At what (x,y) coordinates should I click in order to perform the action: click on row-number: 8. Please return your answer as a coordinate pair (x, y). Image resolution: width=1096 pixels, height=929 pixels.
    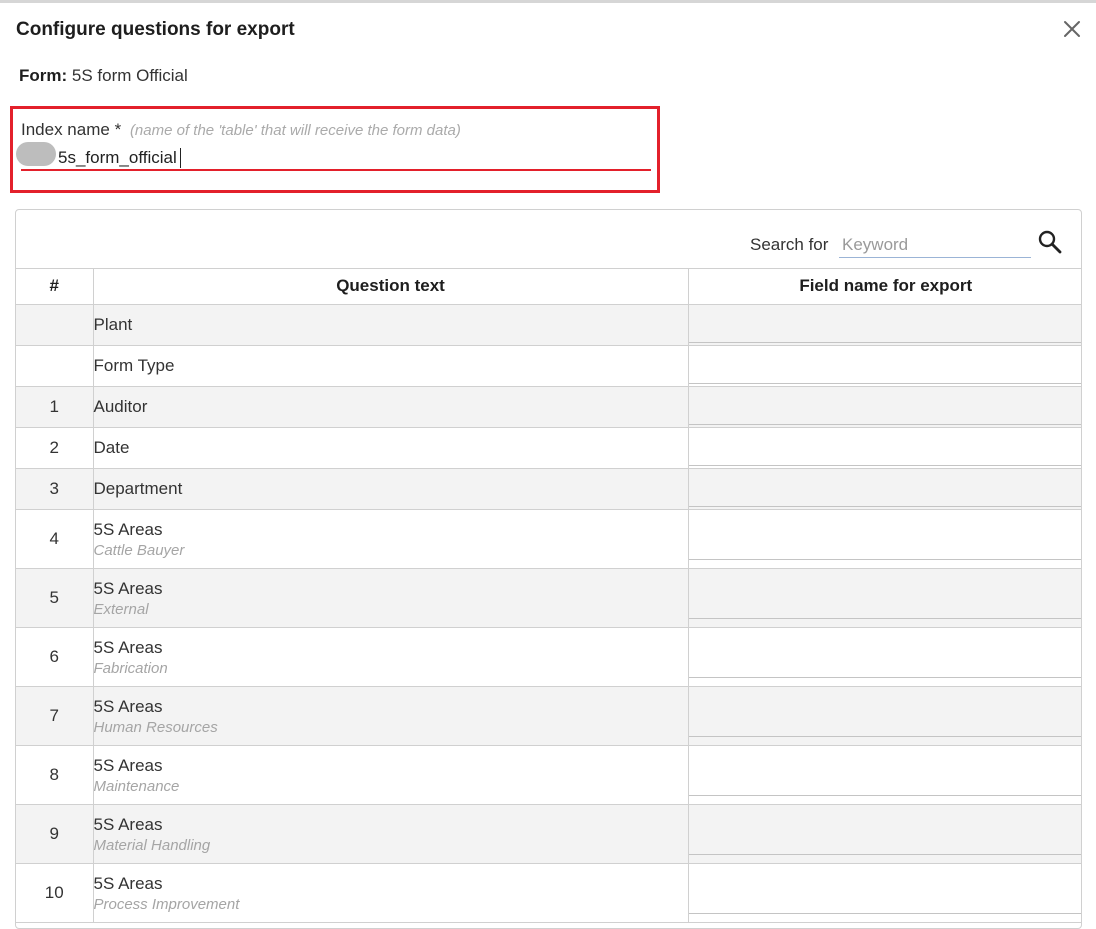
    Looking at the image, I should click on (55, 775).